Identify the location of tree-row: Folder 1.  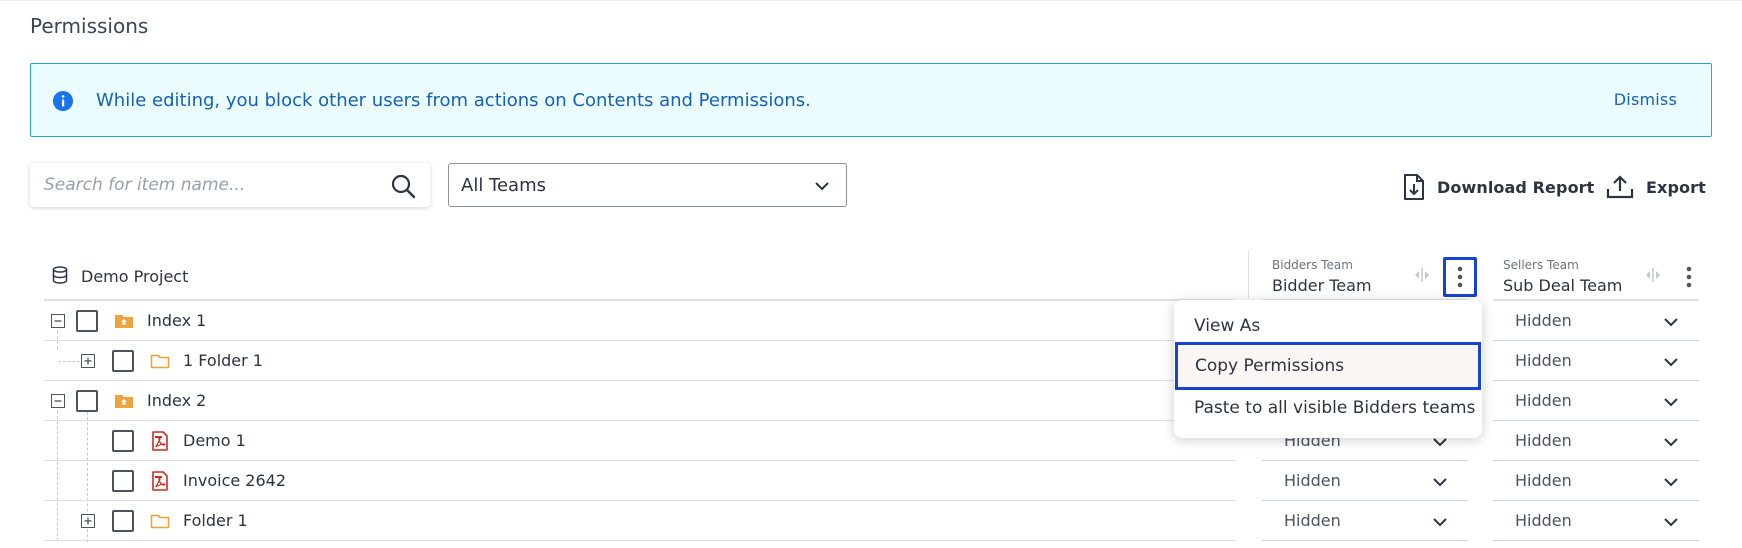
(640, 521).